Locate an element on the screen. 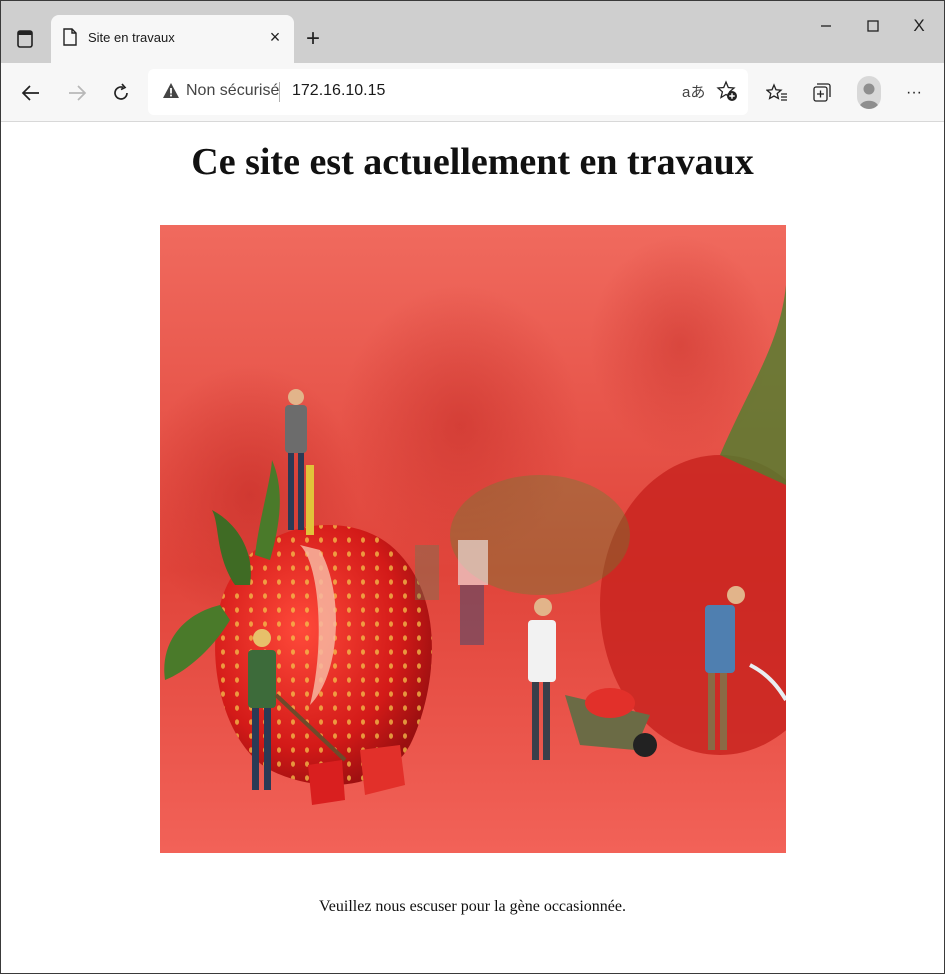  minimize-icon is located at coordinates (826, 26).